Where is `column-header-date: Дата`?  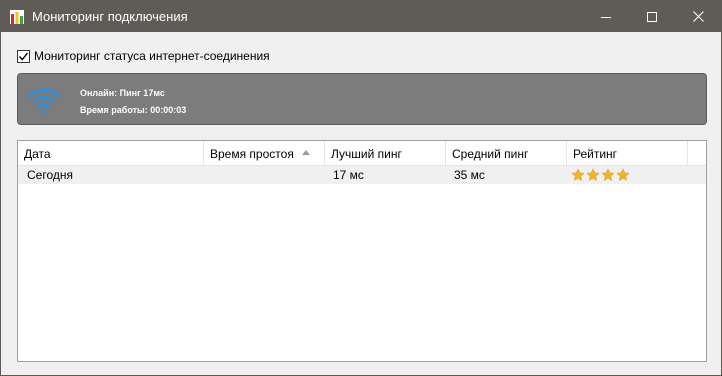 column-header-date: Дата is located at coordinates (111, 153).